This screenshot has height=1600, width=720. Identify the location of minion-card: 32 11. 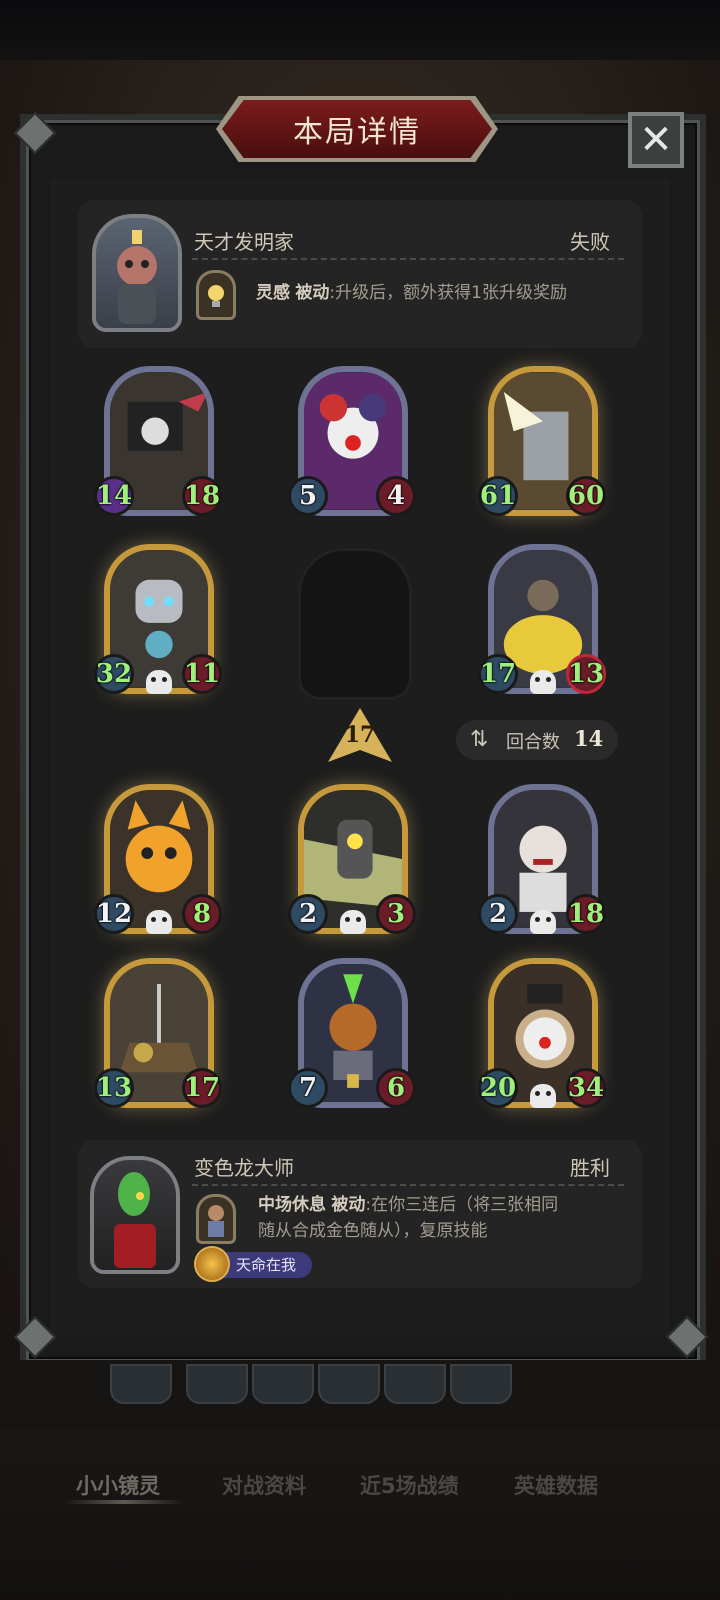
(158, 624).